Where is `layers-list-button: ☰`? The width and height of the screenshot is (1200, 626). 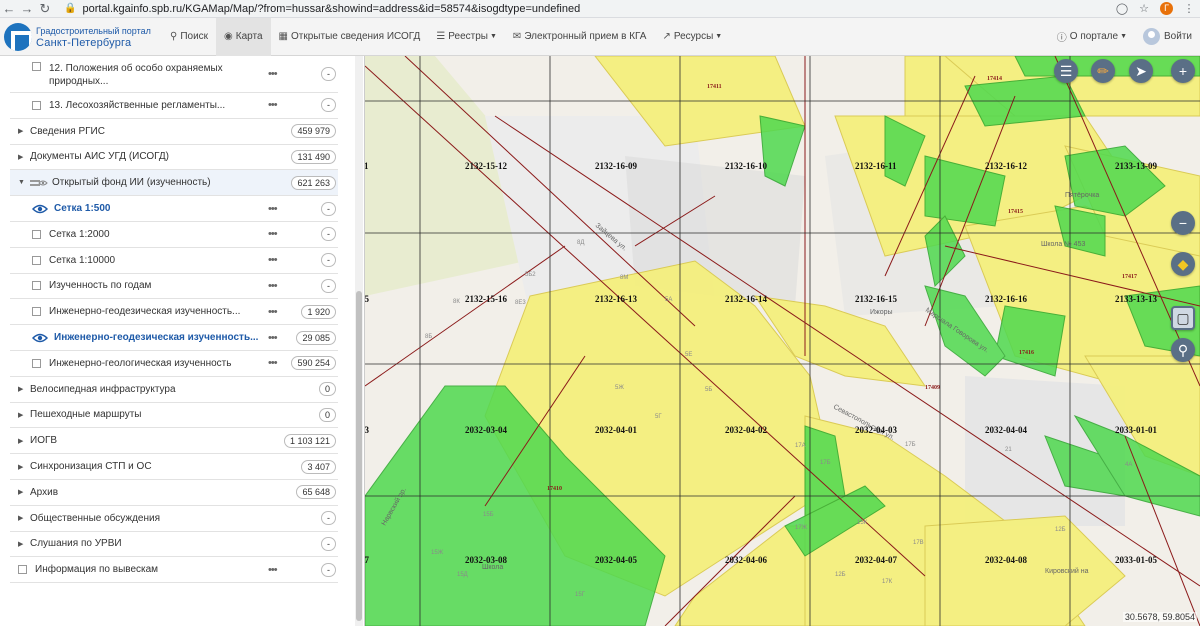 layers-list-button: ☰ is located at coordinates (1066, 71).